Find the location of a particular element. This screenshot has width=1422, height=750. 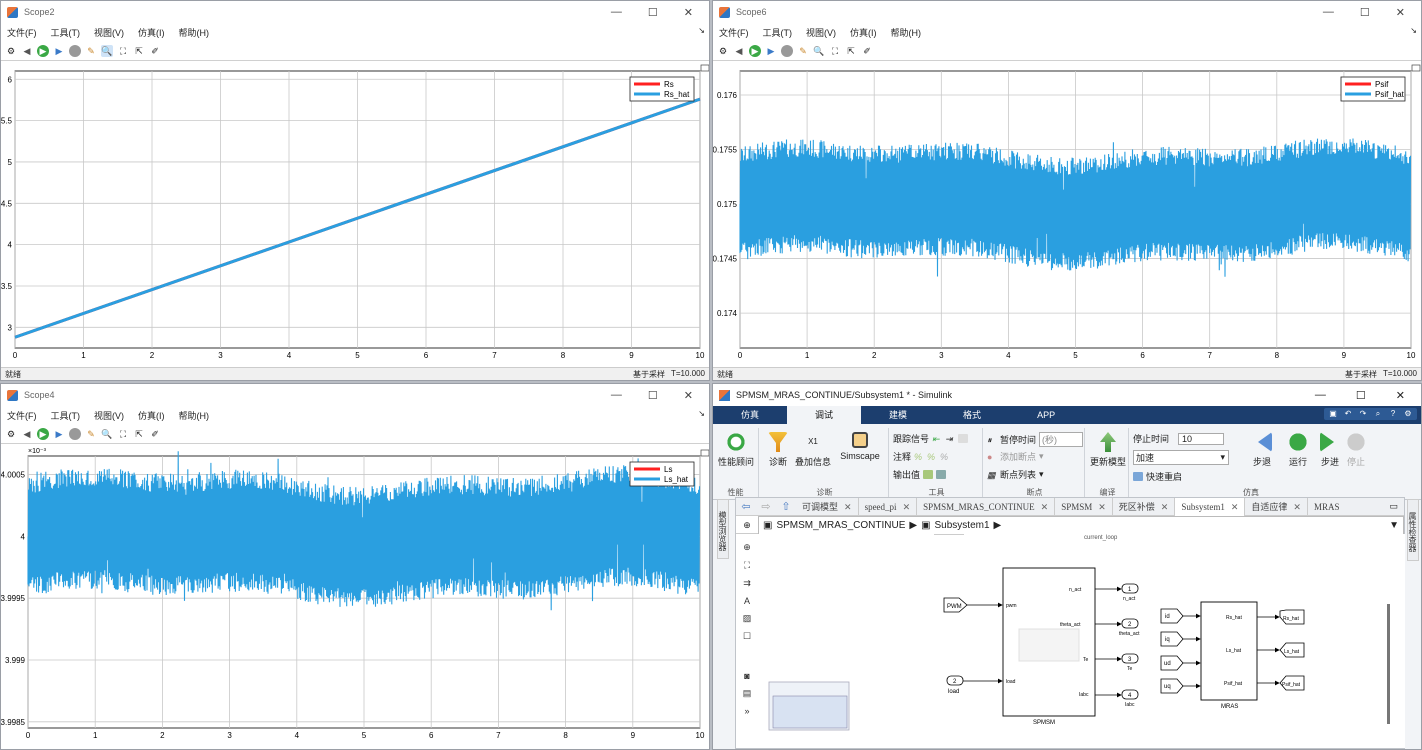

up-icon: ⇧ is located at coordinates (786, 506).